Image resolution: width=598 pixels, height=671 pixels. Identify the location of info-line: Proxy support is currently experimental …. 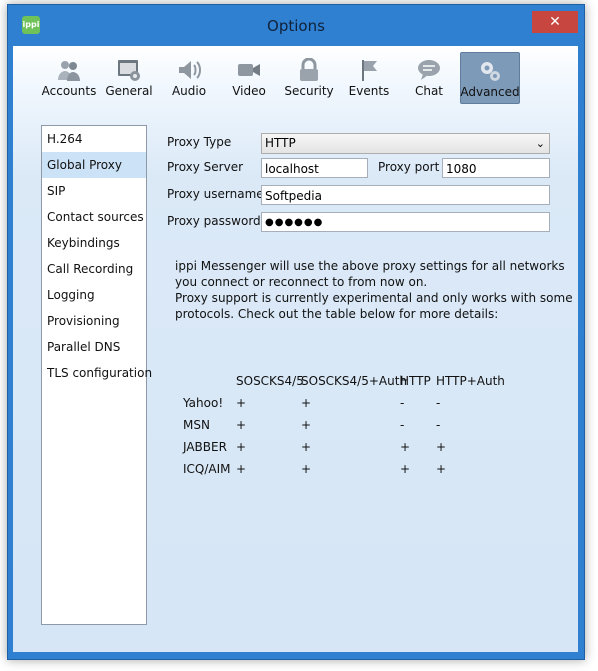
(374, 298).